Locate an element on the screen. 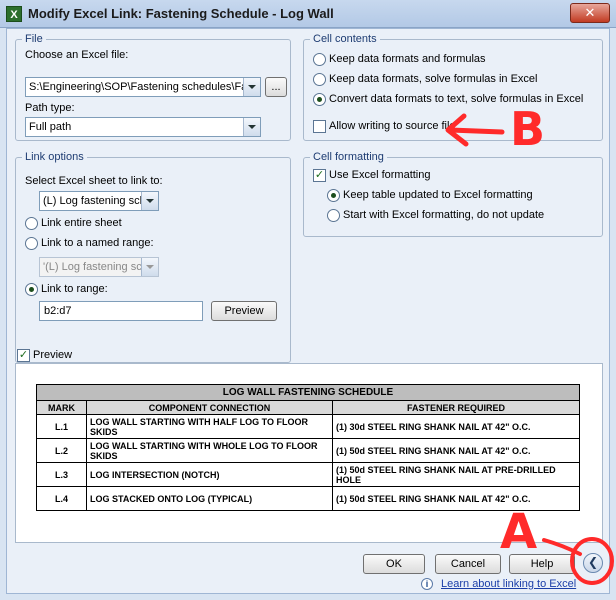  annotation-a-circle is located at coordinates (578, 561).